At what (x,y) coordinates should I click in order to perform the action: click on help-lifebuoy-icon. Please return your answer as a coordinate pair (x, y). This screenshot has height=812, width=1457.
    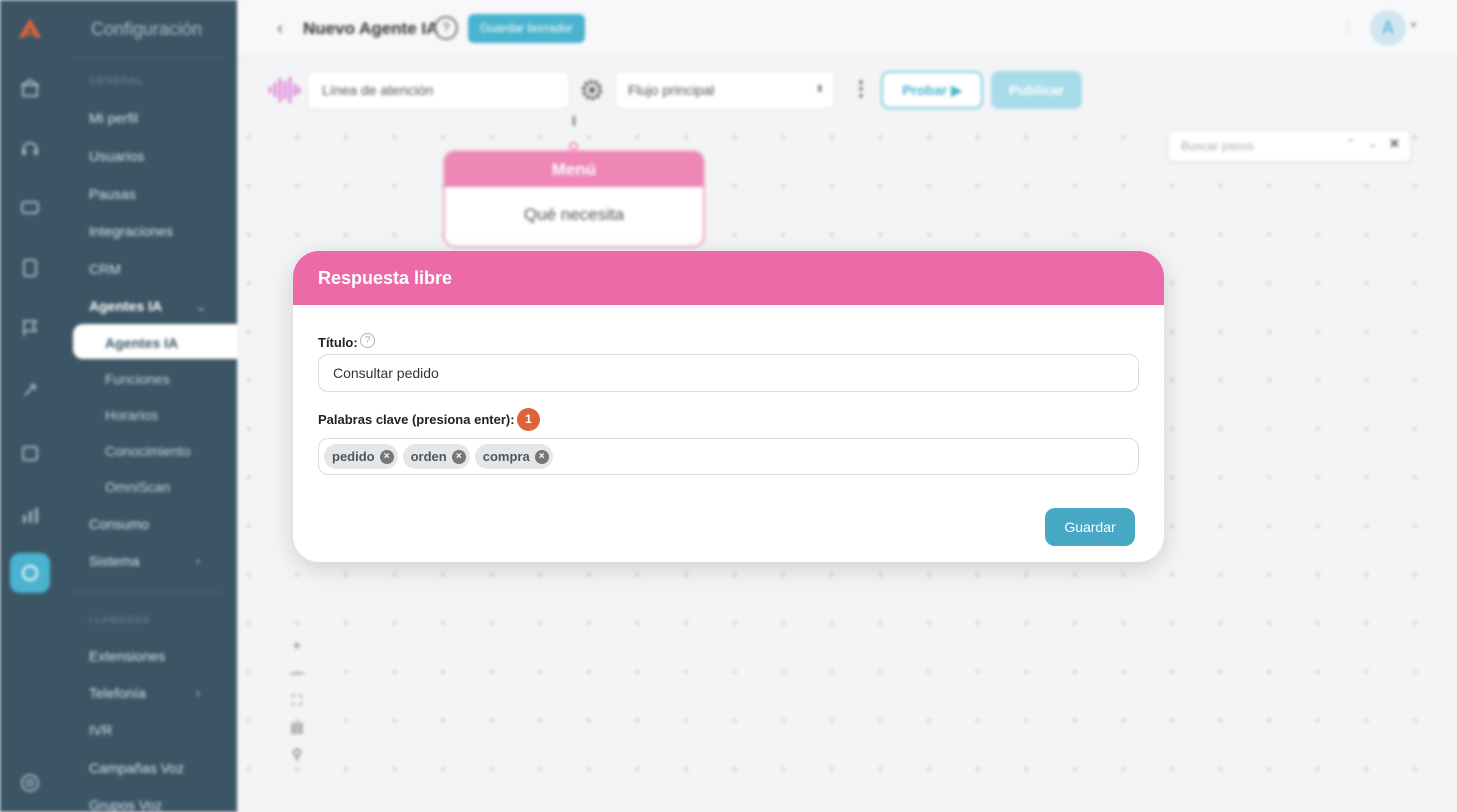
    Looking at the image, I should click on (30, 783).